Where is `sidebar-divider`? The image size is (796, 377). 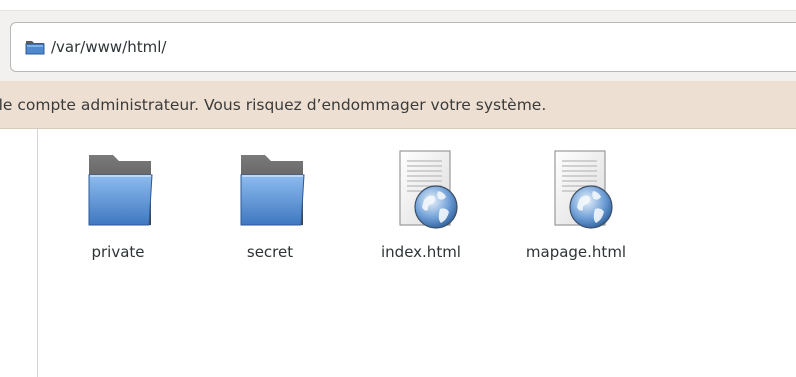
sidebar-divider is located at coordinates (37, 253).